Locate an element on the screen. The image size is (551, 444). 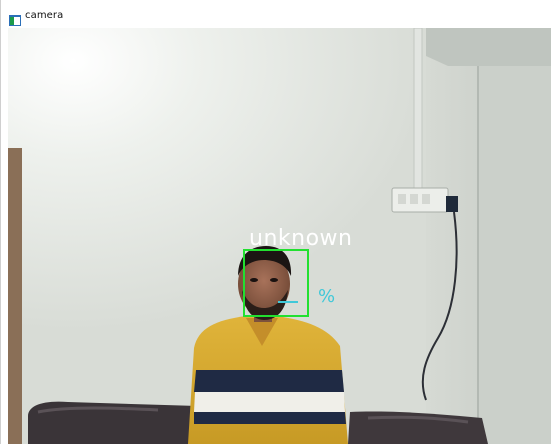
app-icon is located at coordinates (15, 18).